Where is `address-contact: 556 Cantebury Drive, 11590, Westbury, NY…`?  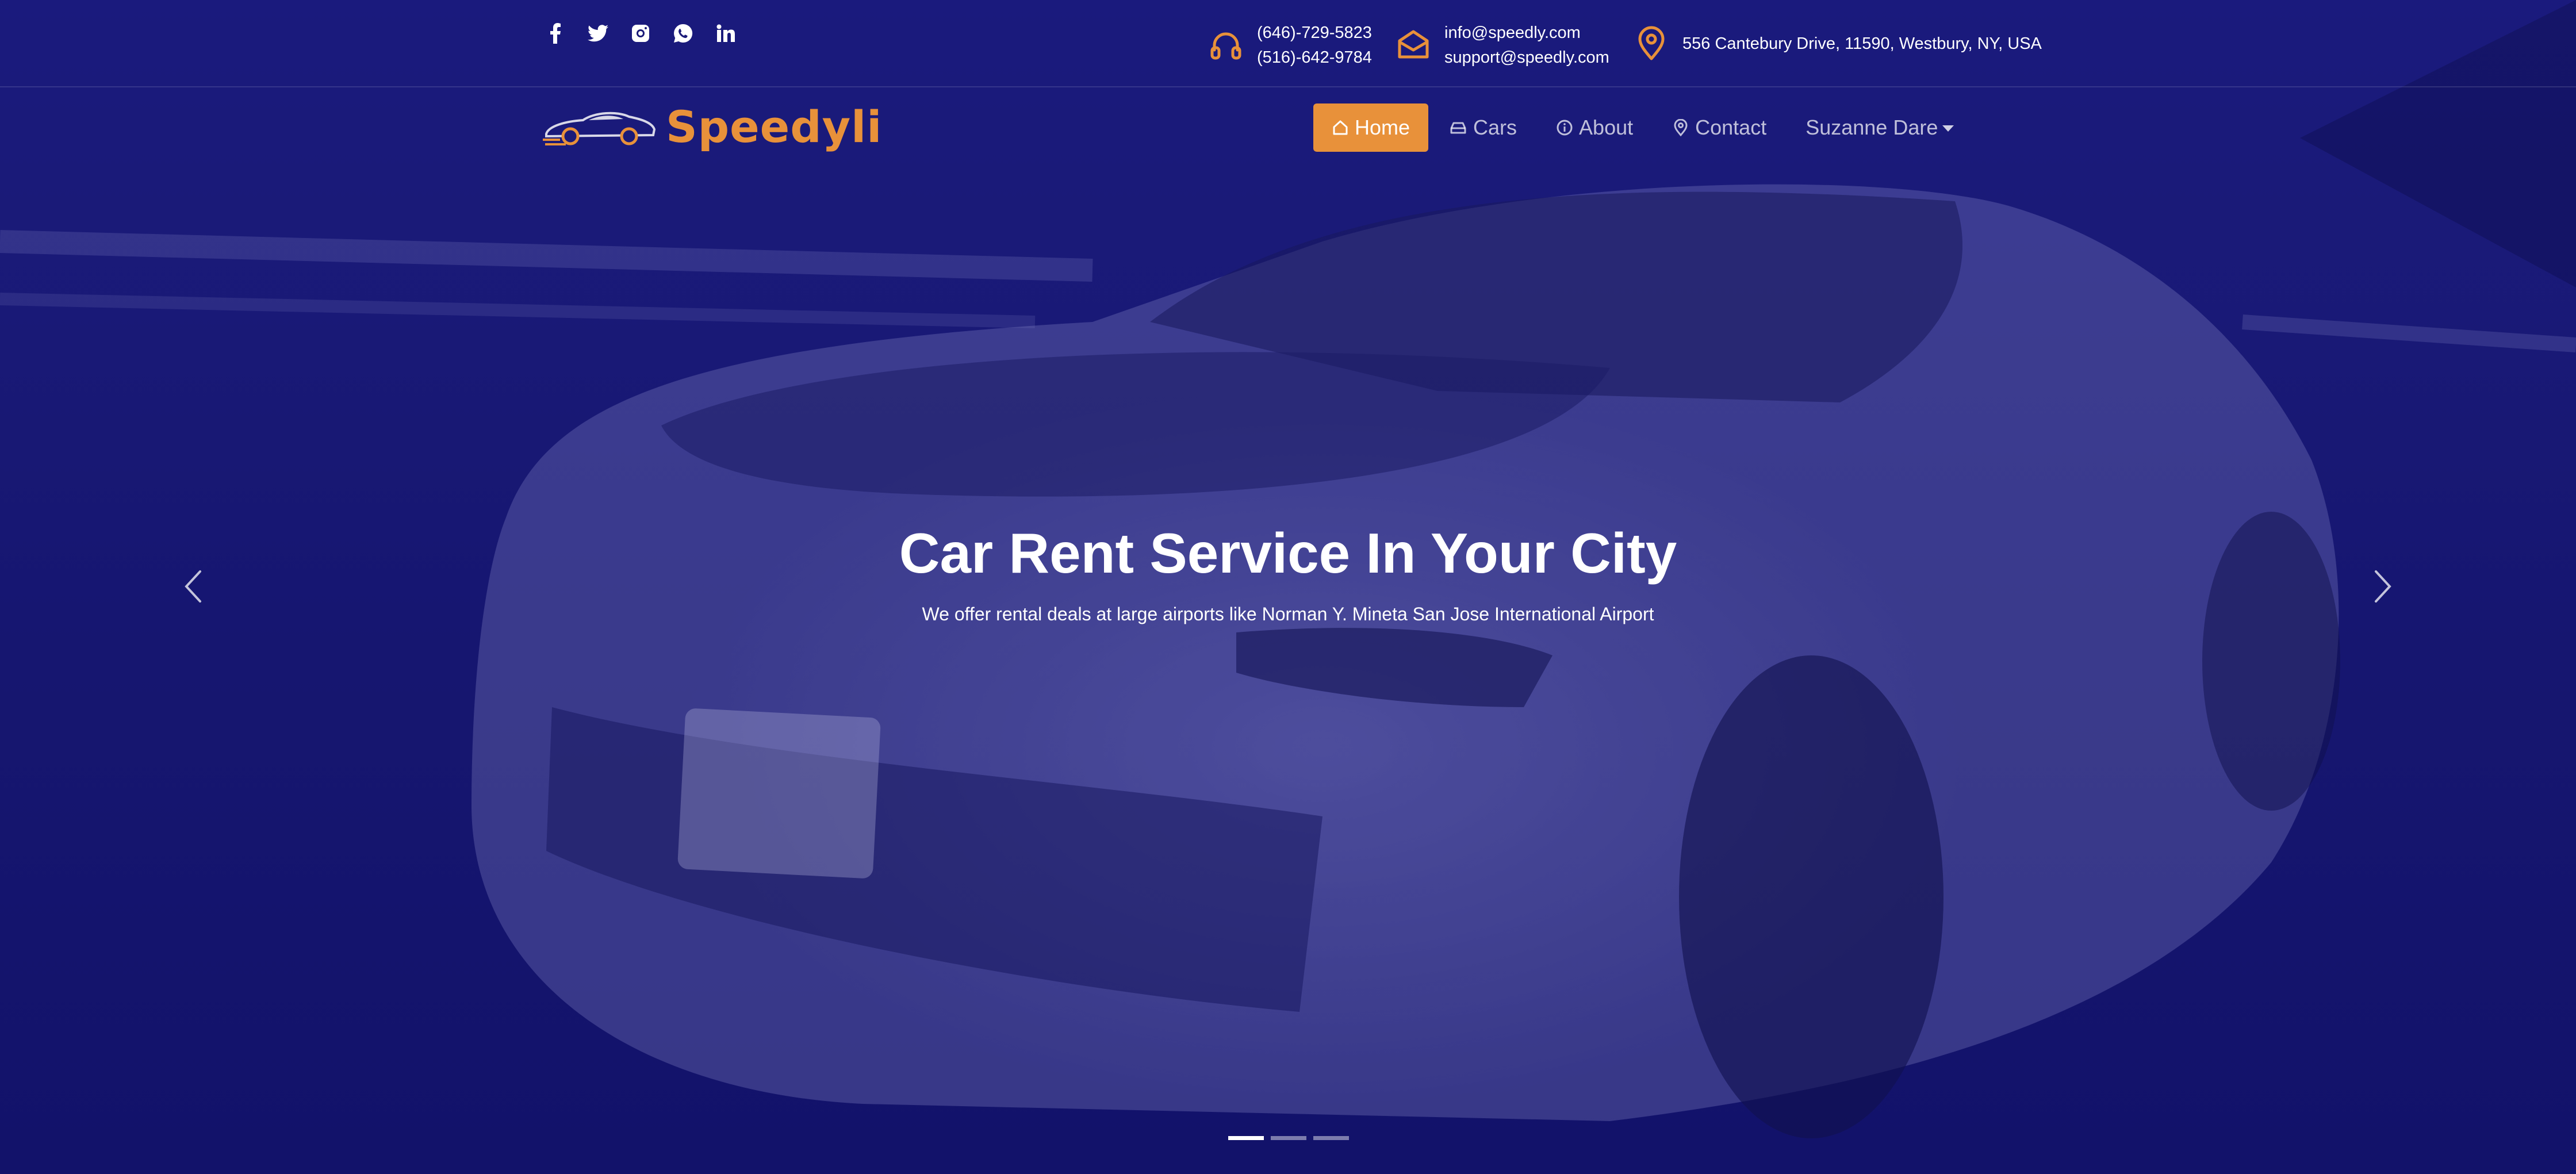 address-contact: 556 Cantebury Drive, 11590, Westbury, NY… is located at coordinates (1837, 43).